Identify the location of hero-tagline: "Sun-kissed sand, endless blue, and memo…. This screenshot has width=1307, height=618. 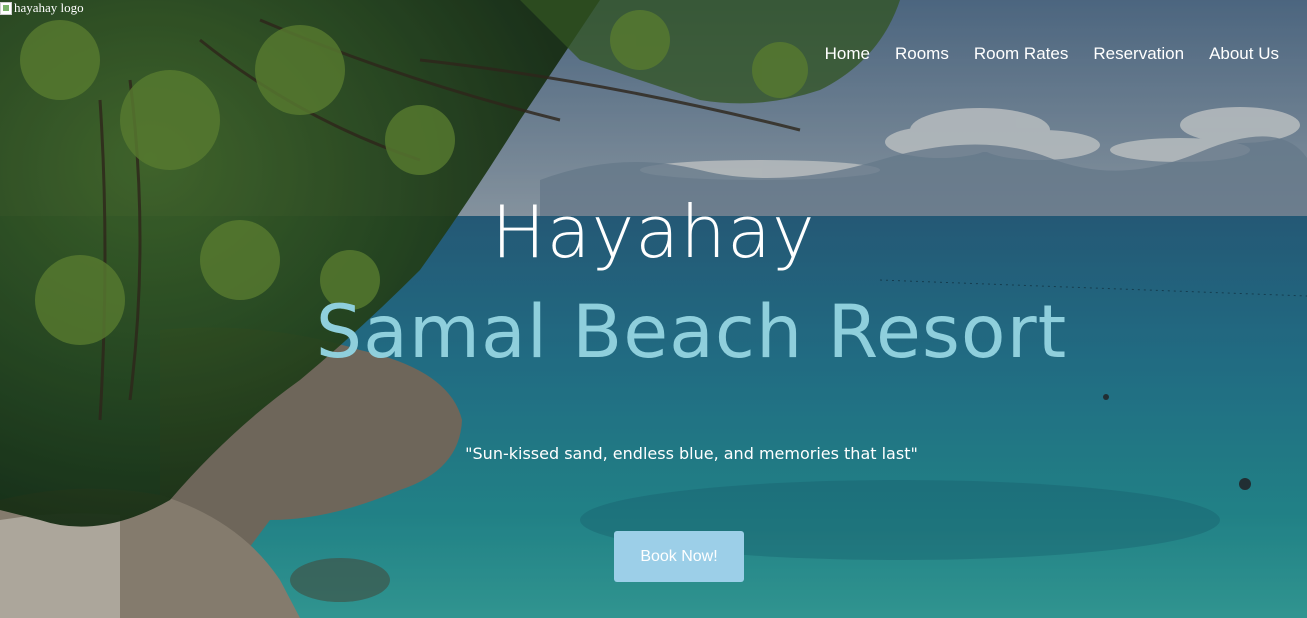
(691, 453).